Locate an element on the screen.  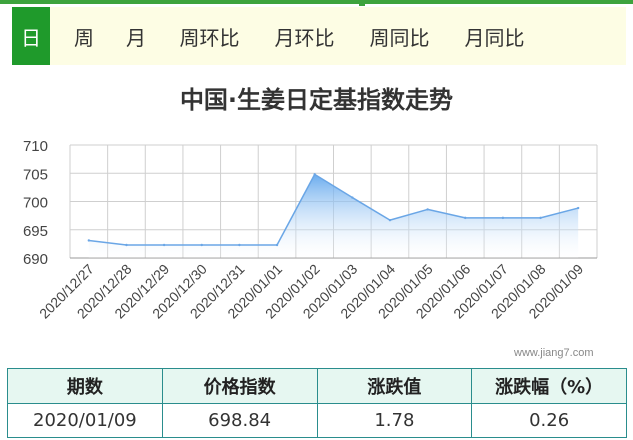
y-tick-label: 695 is located at coordinates (35, 231).